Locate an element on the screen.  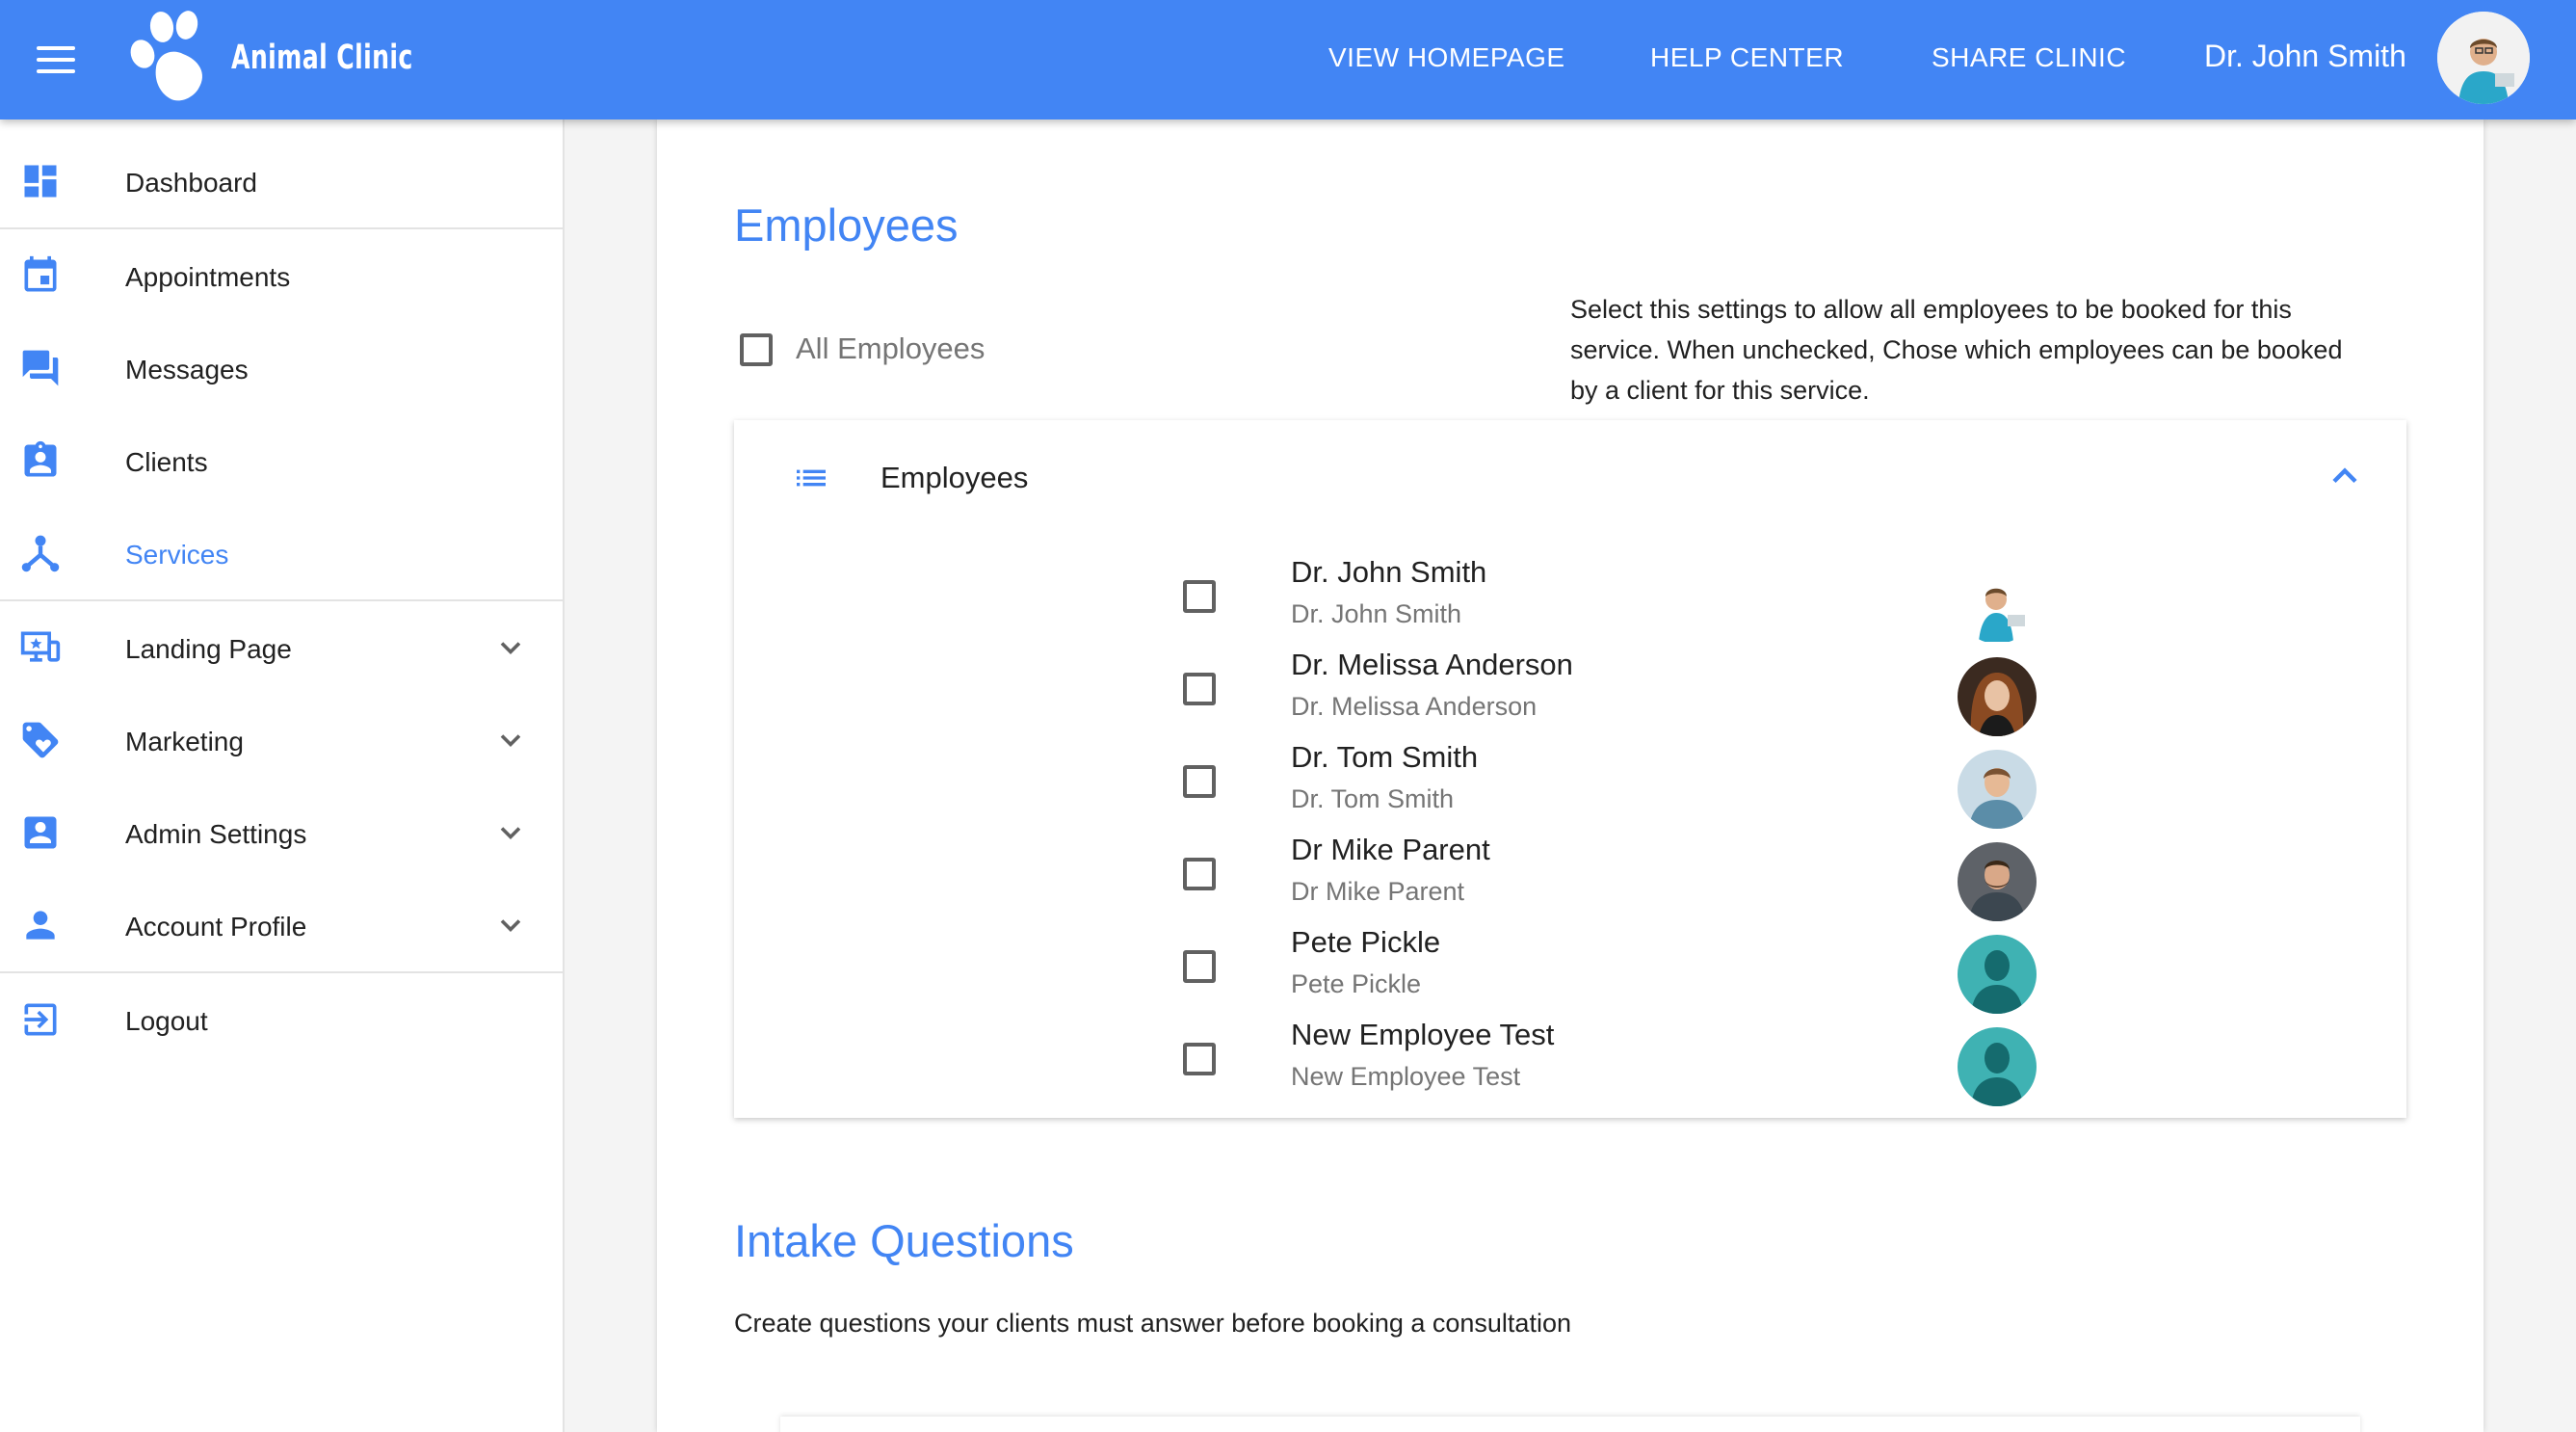
employee-row-new-employee-test: New Employee Test New Employee Test is located at coordinates (1570, 1064).